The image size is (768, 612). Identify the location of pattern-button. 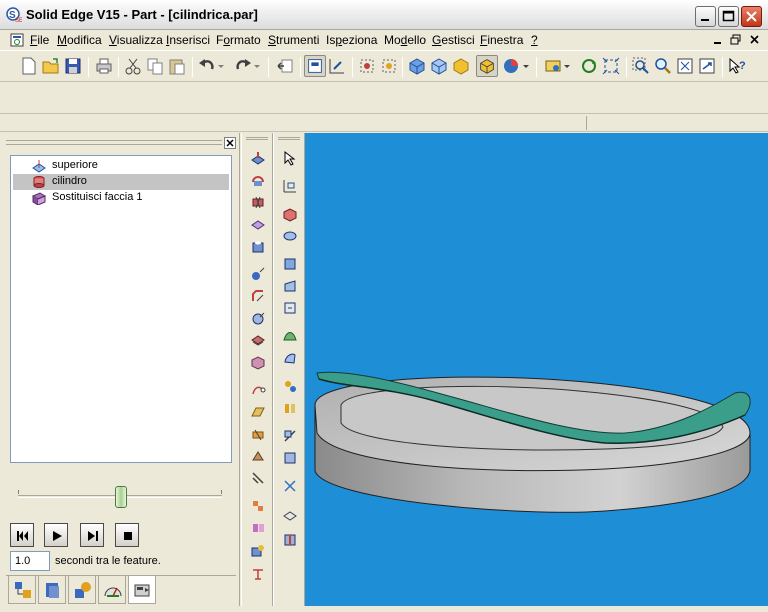
(258, 506).